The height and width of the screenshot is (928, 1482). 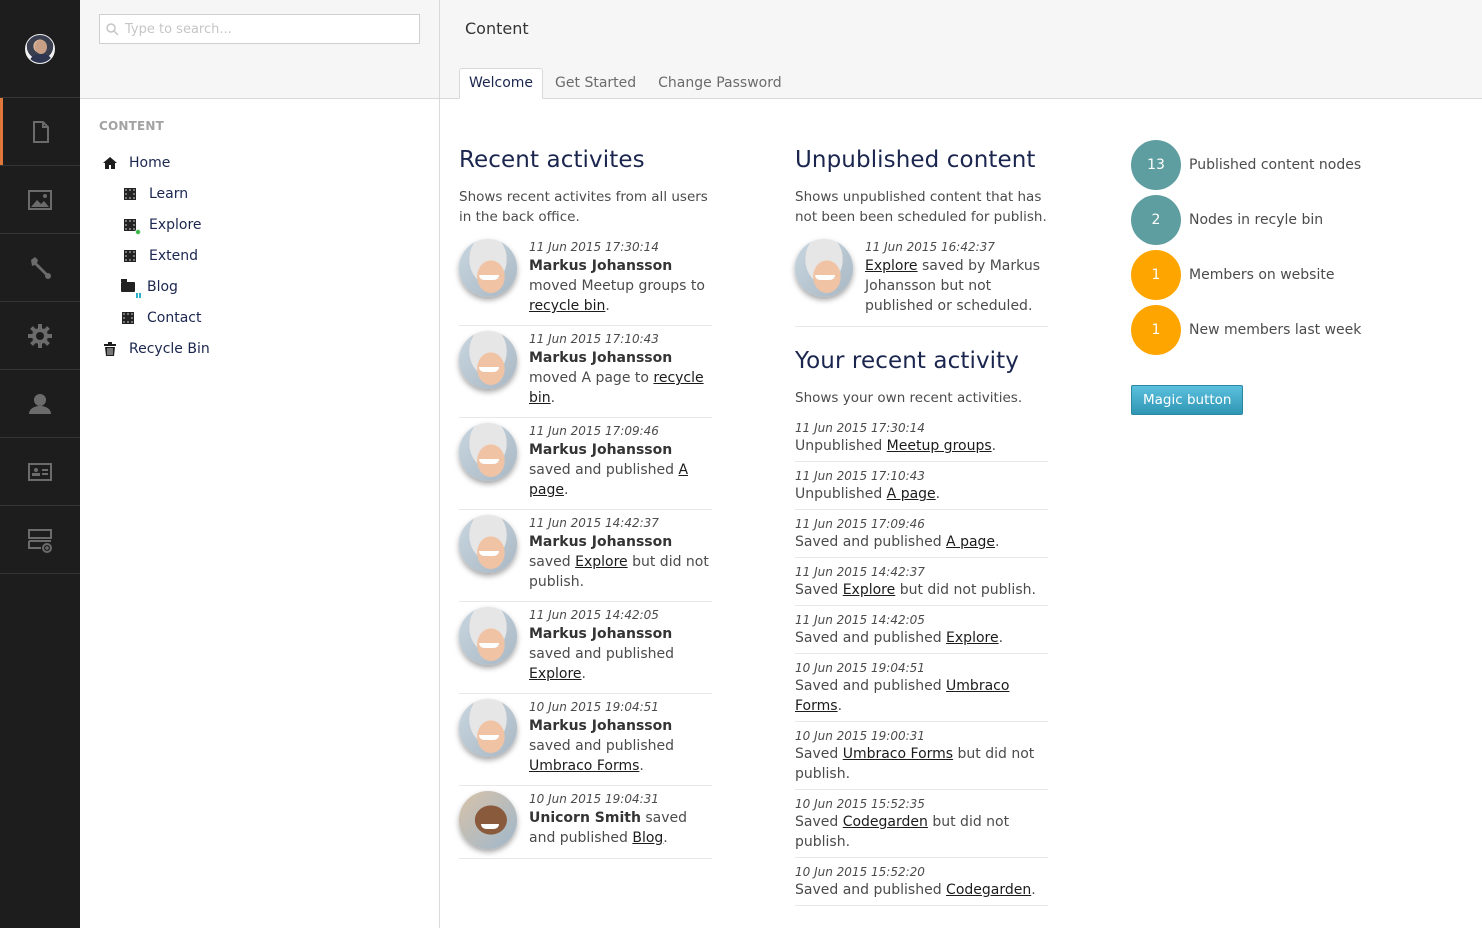 I want to click on search-box, so click(x=259, y=29).